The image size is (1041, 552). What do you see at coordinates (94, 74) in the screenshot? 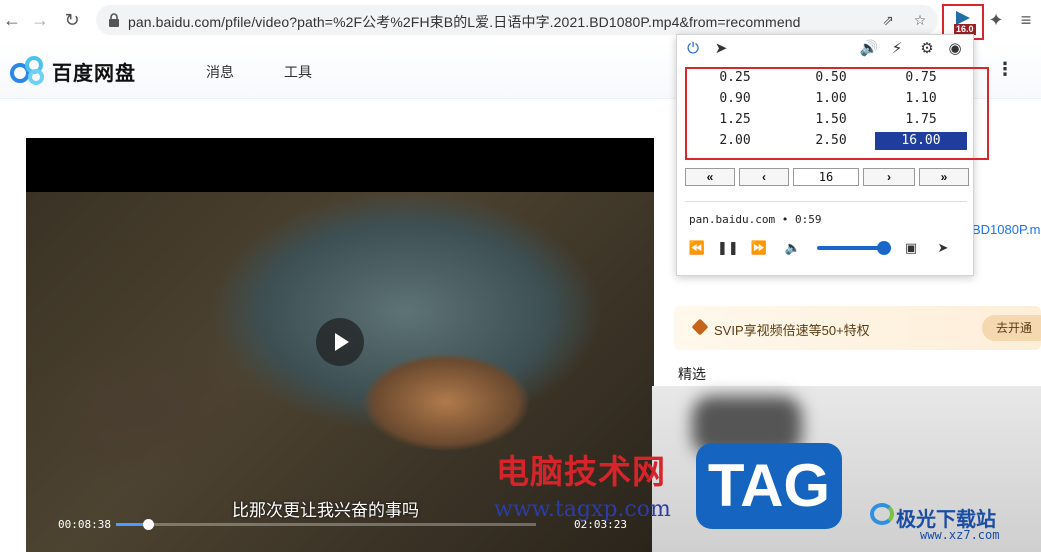
I see `brand-name: 百度网盘` at bounding box center [94, 74].